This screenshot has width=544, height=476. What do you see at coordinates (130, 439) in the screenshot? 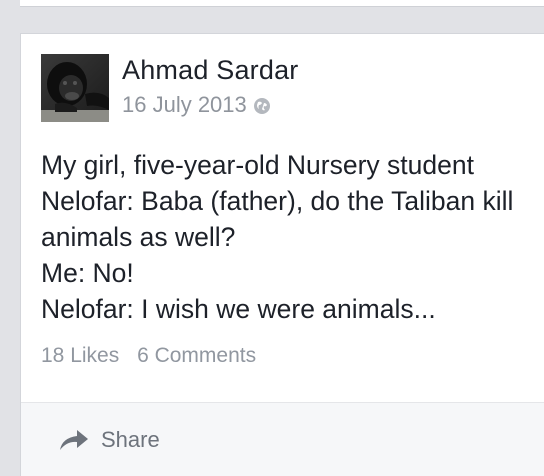
I see `share-label: Share` at bounding box center [130, 439].